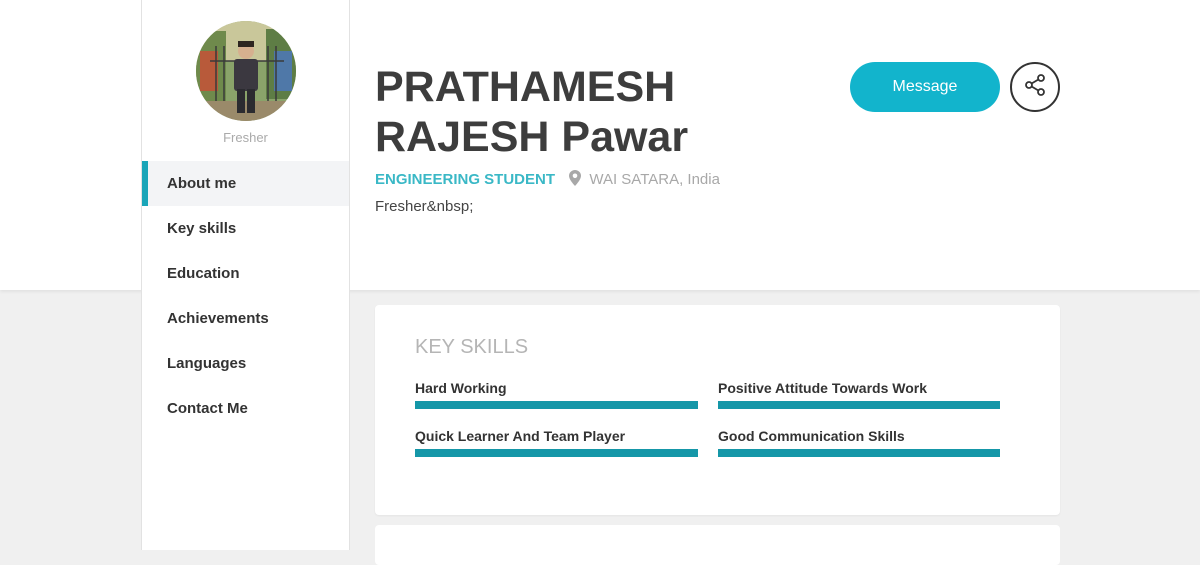 The width and height of the screenshot is (1200, 565). What do you see at coordinates (424, 206) in the screenshot?
I see `profile-summary: Fresher&nbsp;` at bounding box center [424, 206].